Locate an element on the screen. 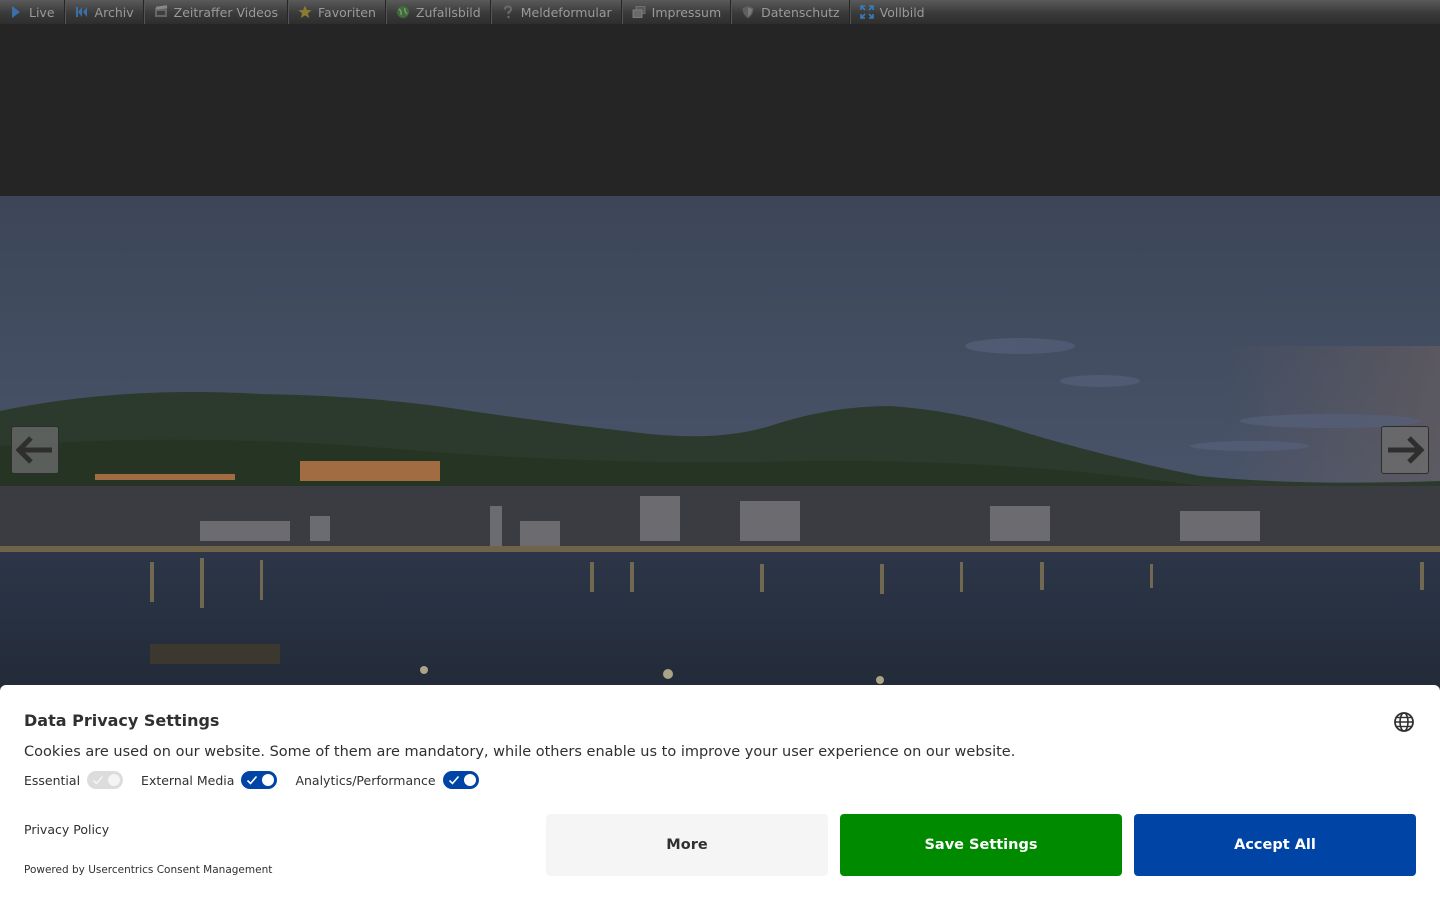  nav-item-datenschutz: Datenschutz is located at coordinates (790, 12).